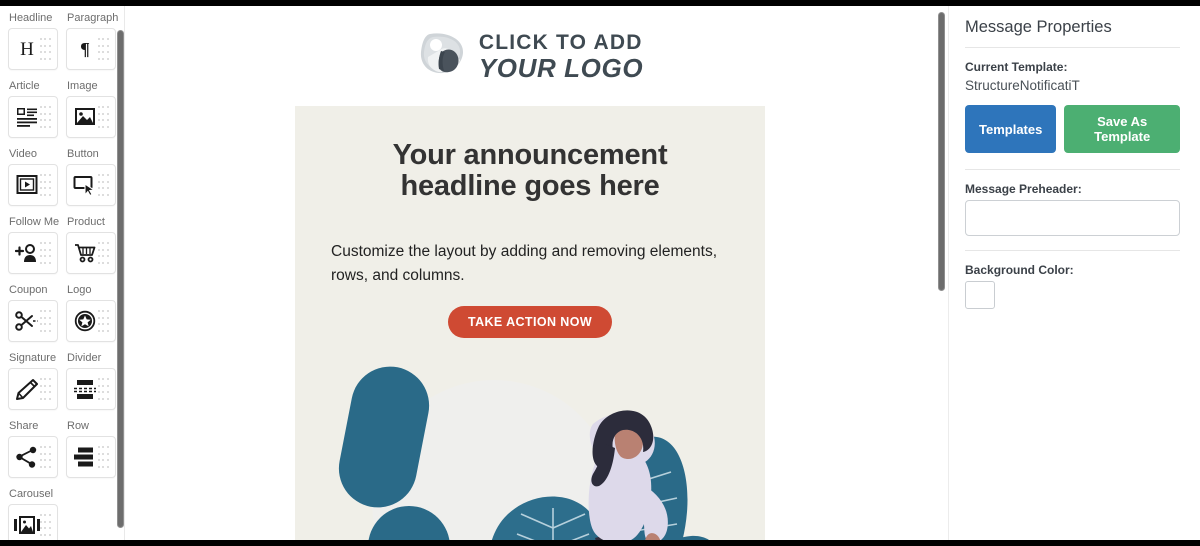  Describe the element at coordinates (91, 49) in the screenshot. I see `element-card-paragraph: ¶` at that location.